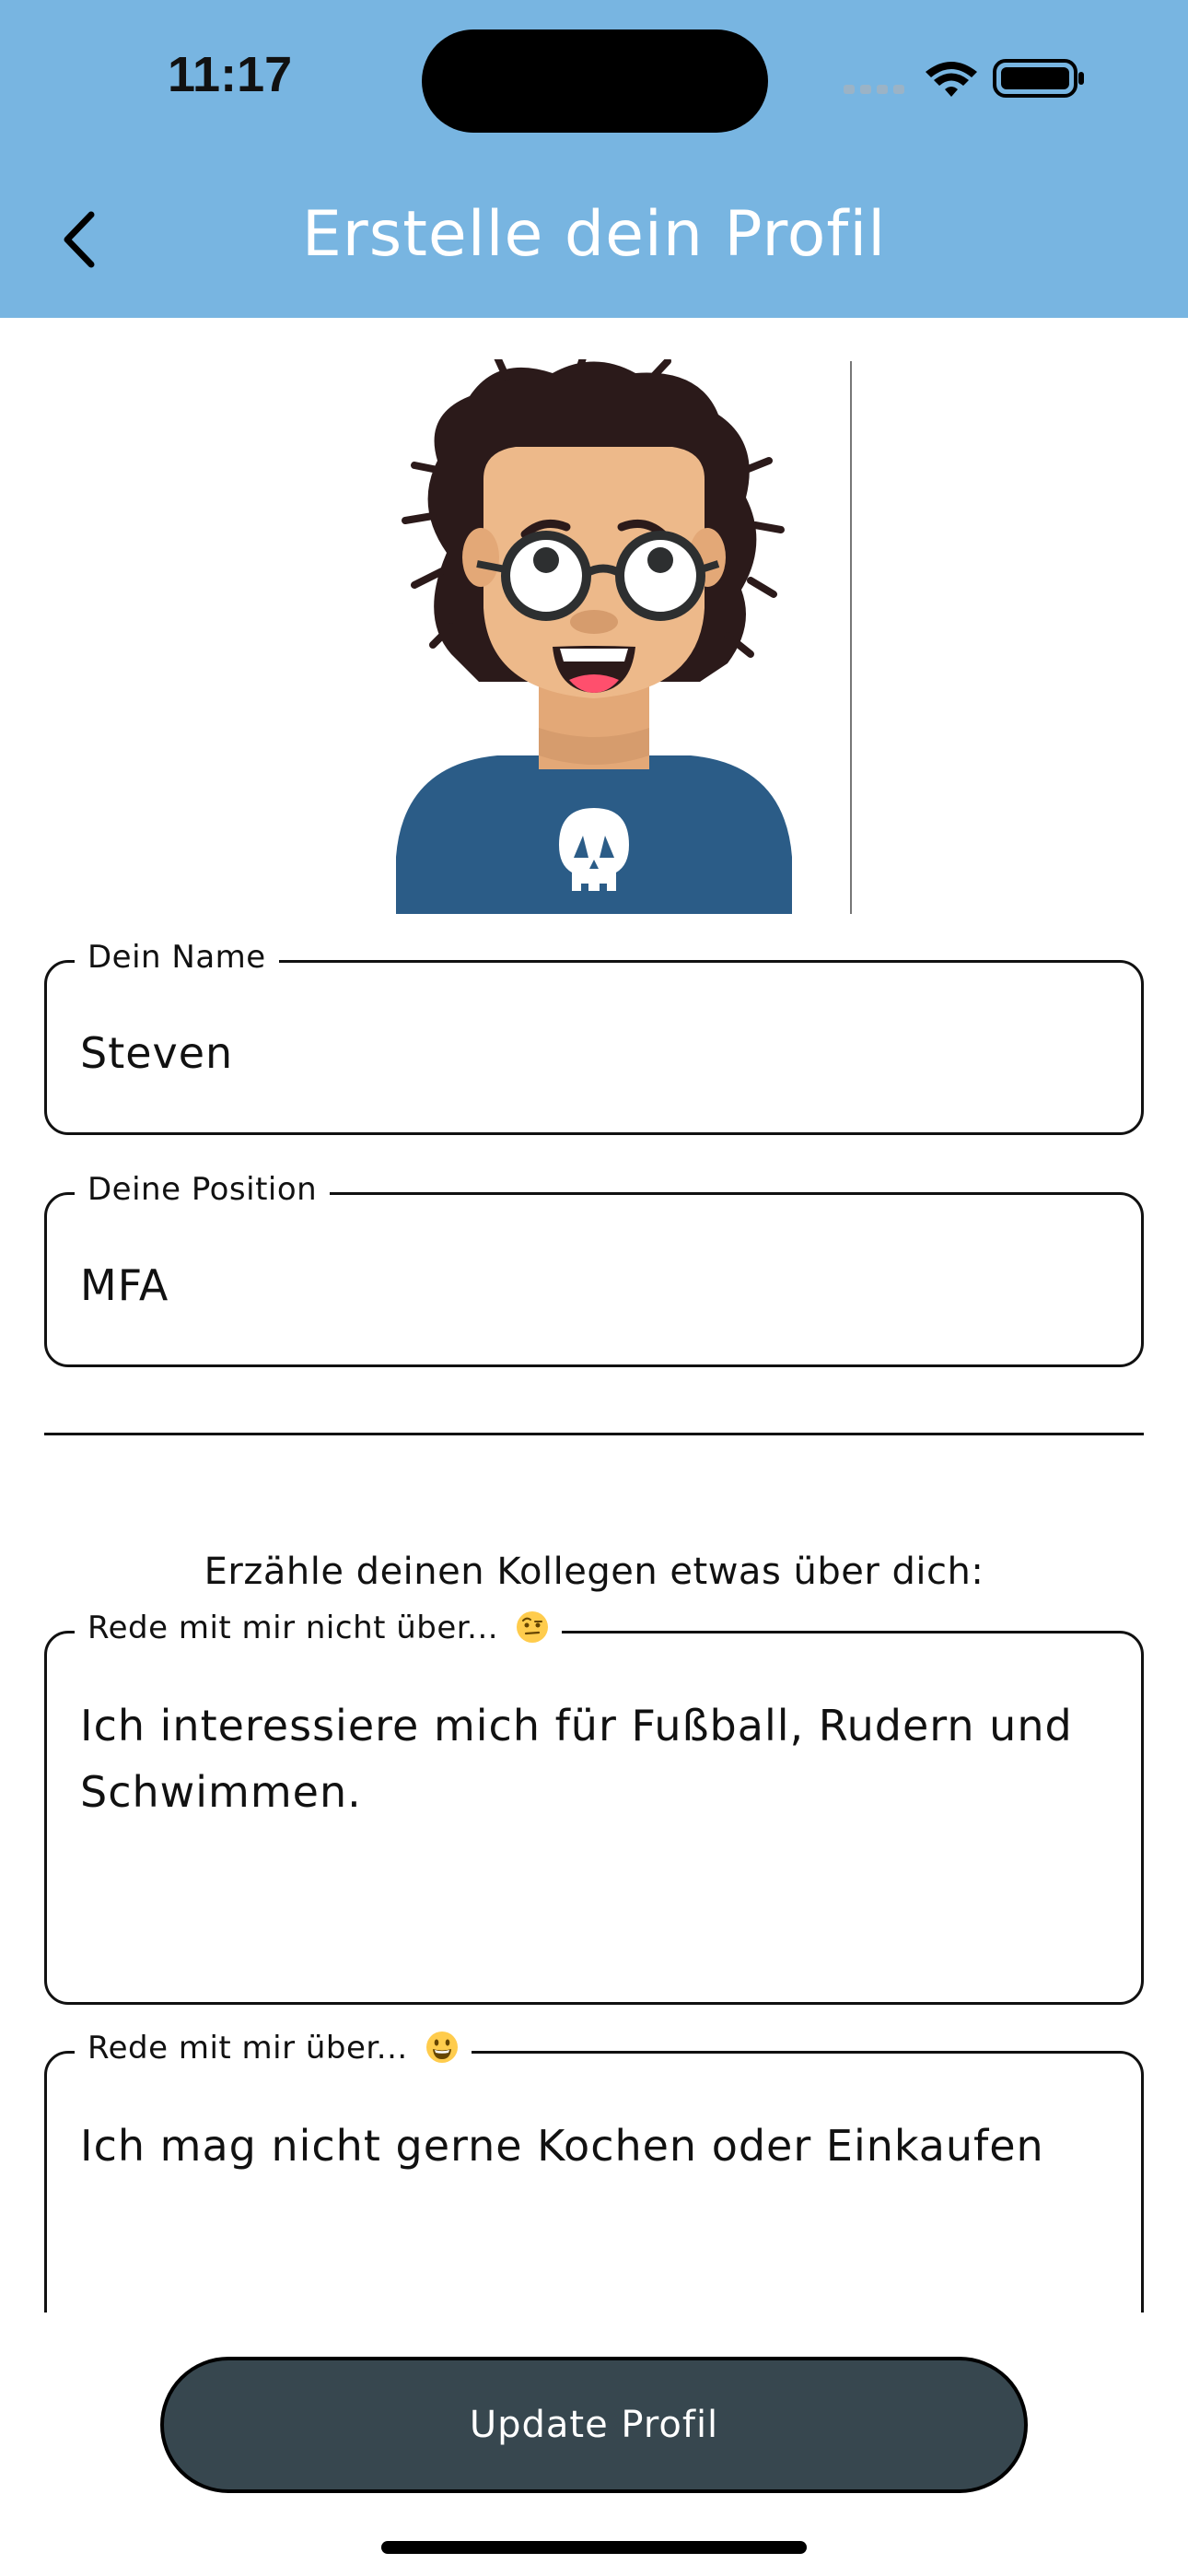  I want to click on update-profile-button: Update Profil, so click(594, 2425).